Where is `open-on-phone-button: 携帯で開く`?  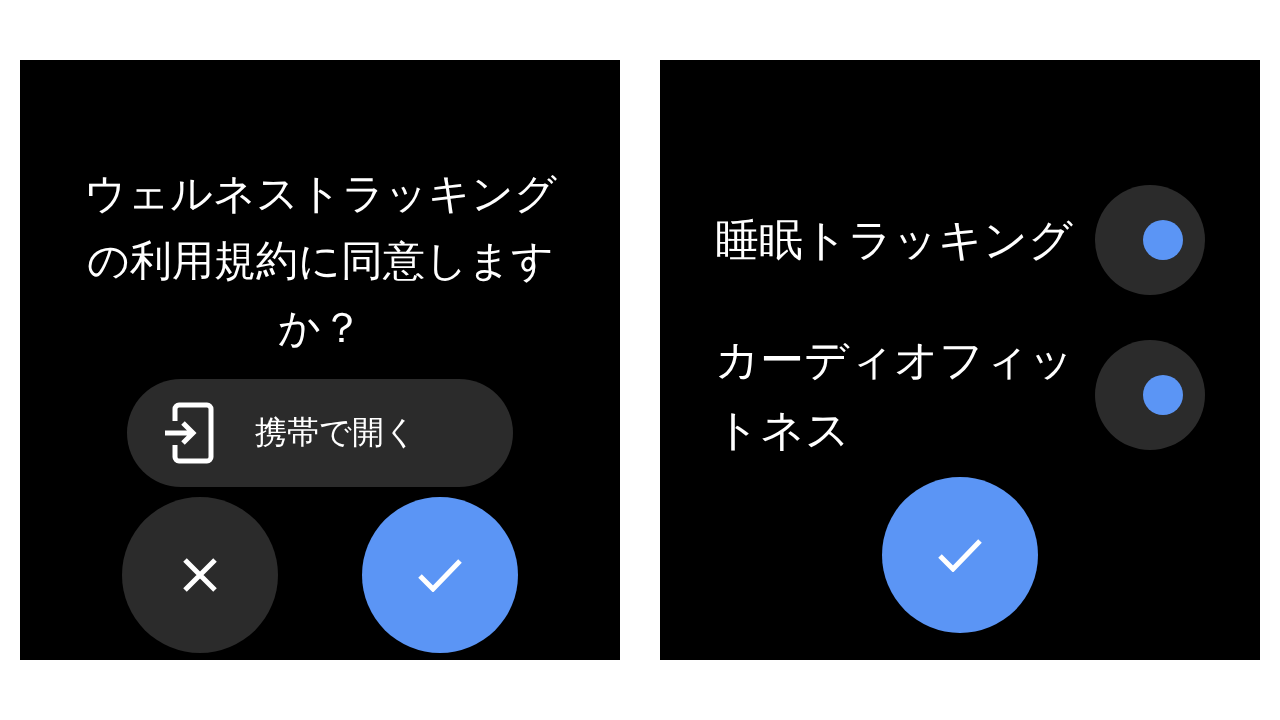
open-on-phone-button: 携帯で開く is located at coordinates (320, 433).